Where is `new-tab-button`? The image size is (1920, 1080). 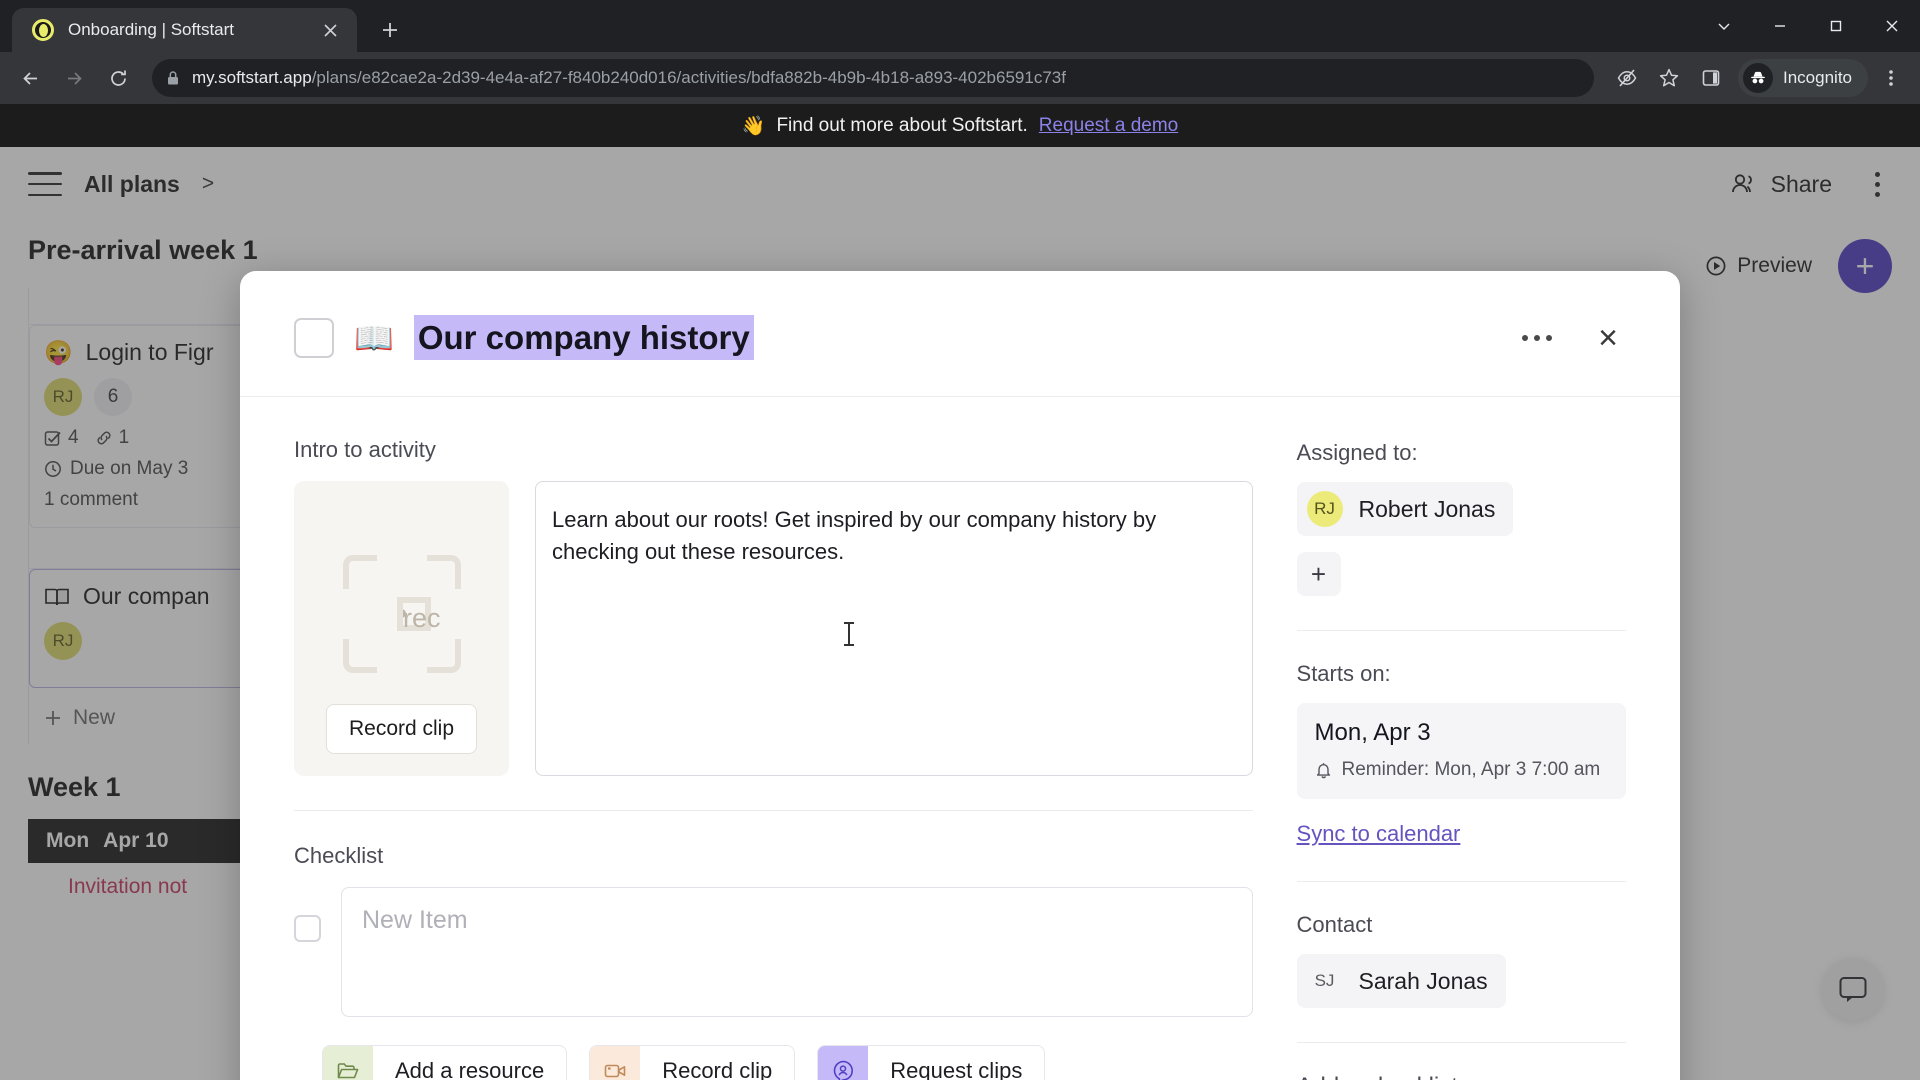
new-tab-button is located at coordinates (390, 30).